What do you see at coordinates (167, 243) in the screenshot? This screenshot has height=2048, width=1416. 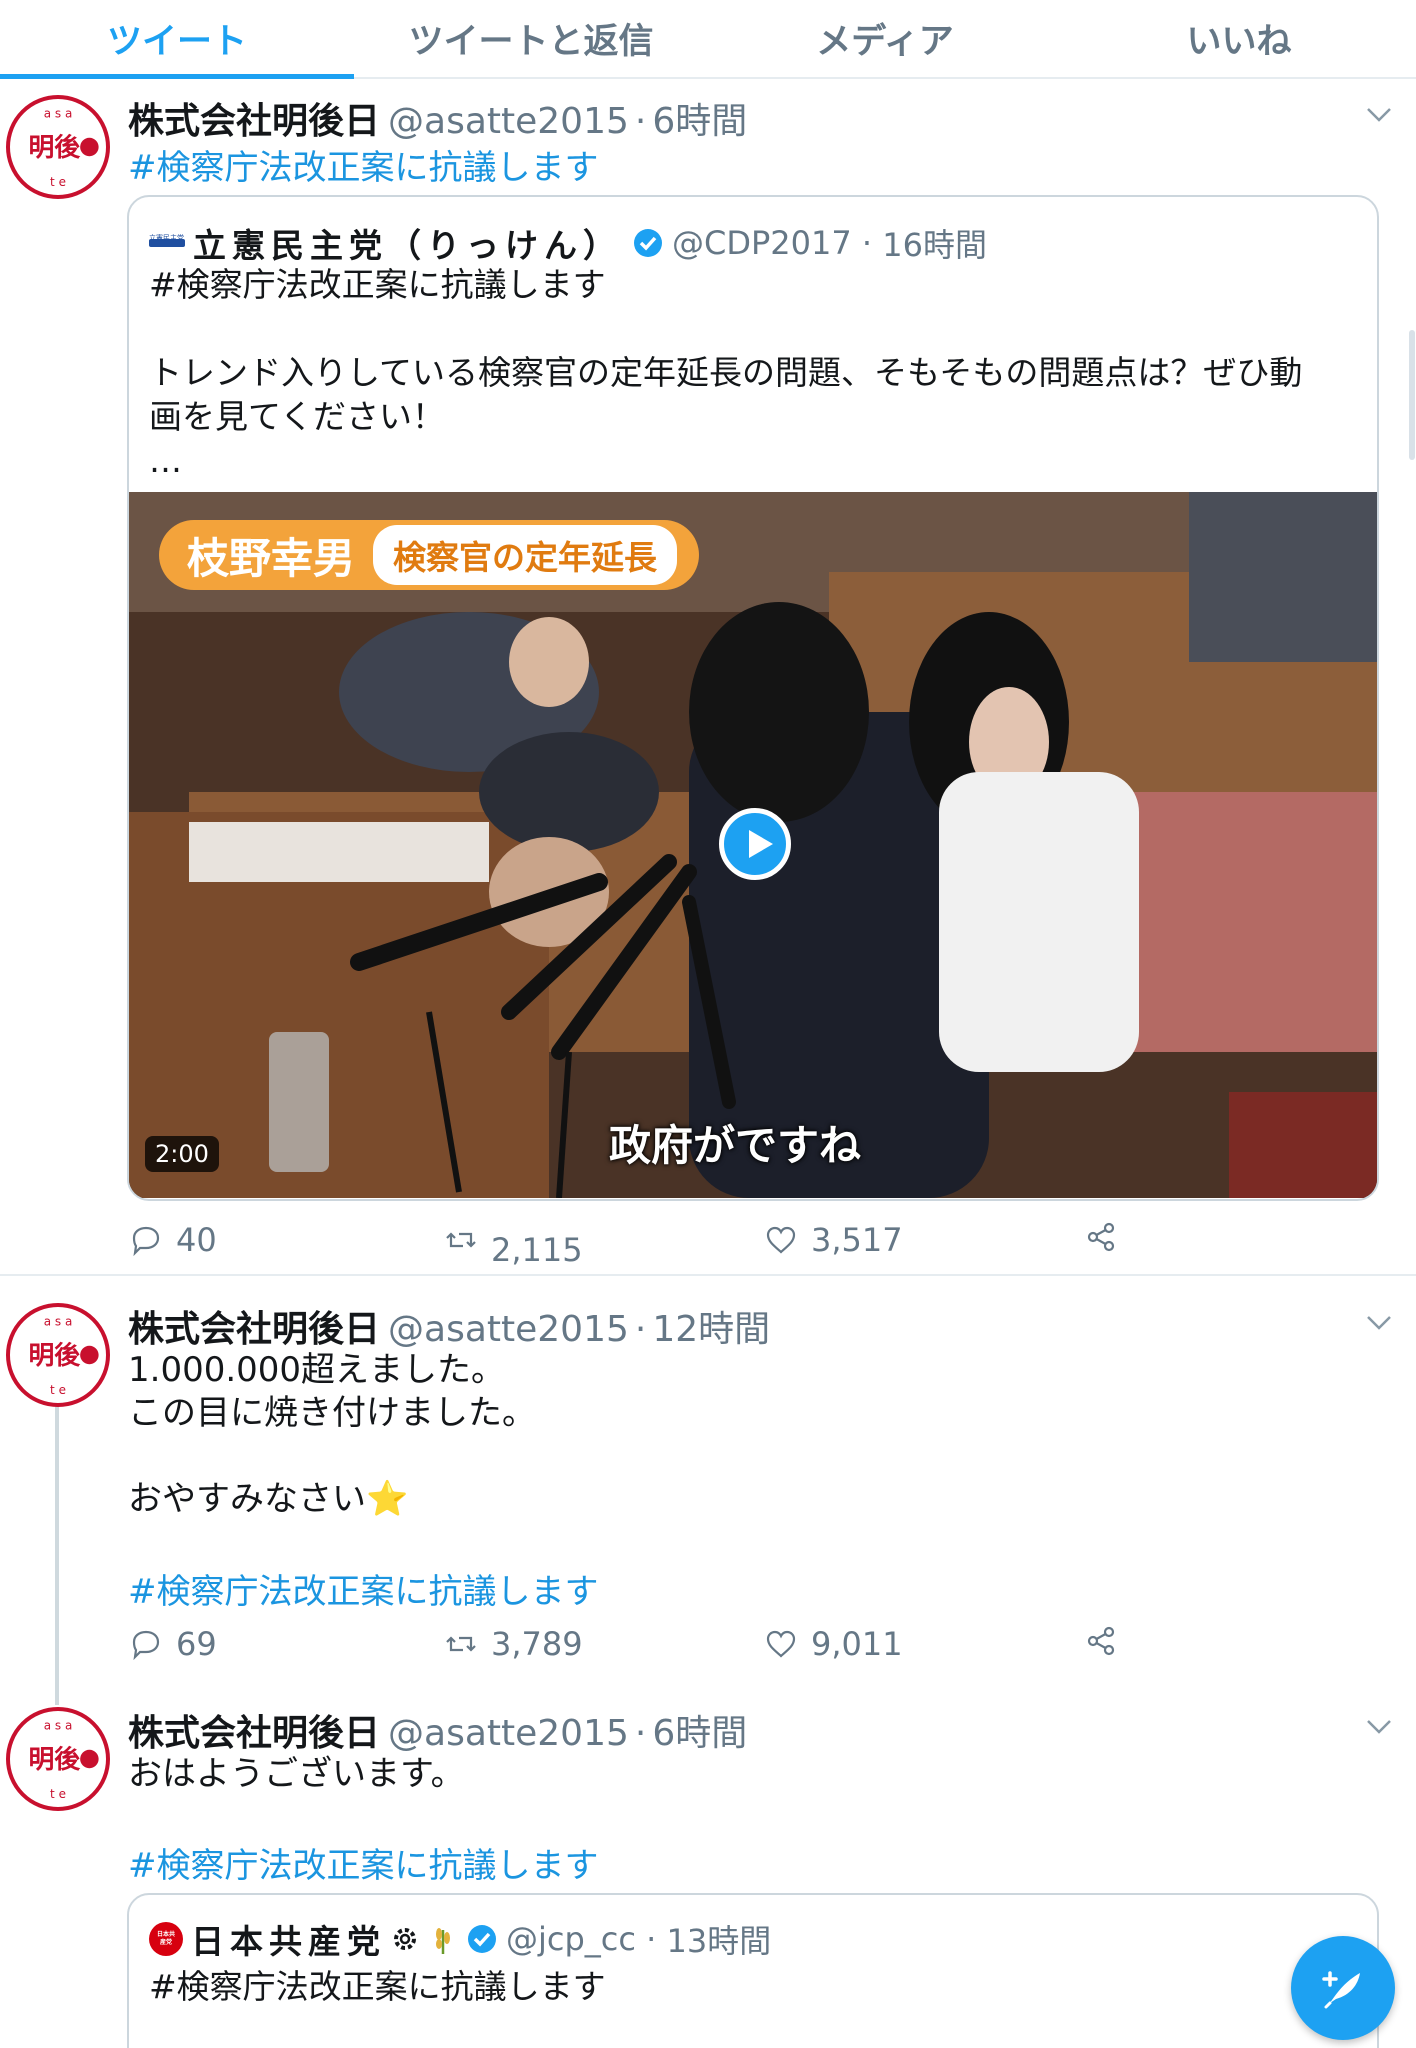 I see `cdp-logo-icon: 立憲民主党` at bounding box center [167, 243].